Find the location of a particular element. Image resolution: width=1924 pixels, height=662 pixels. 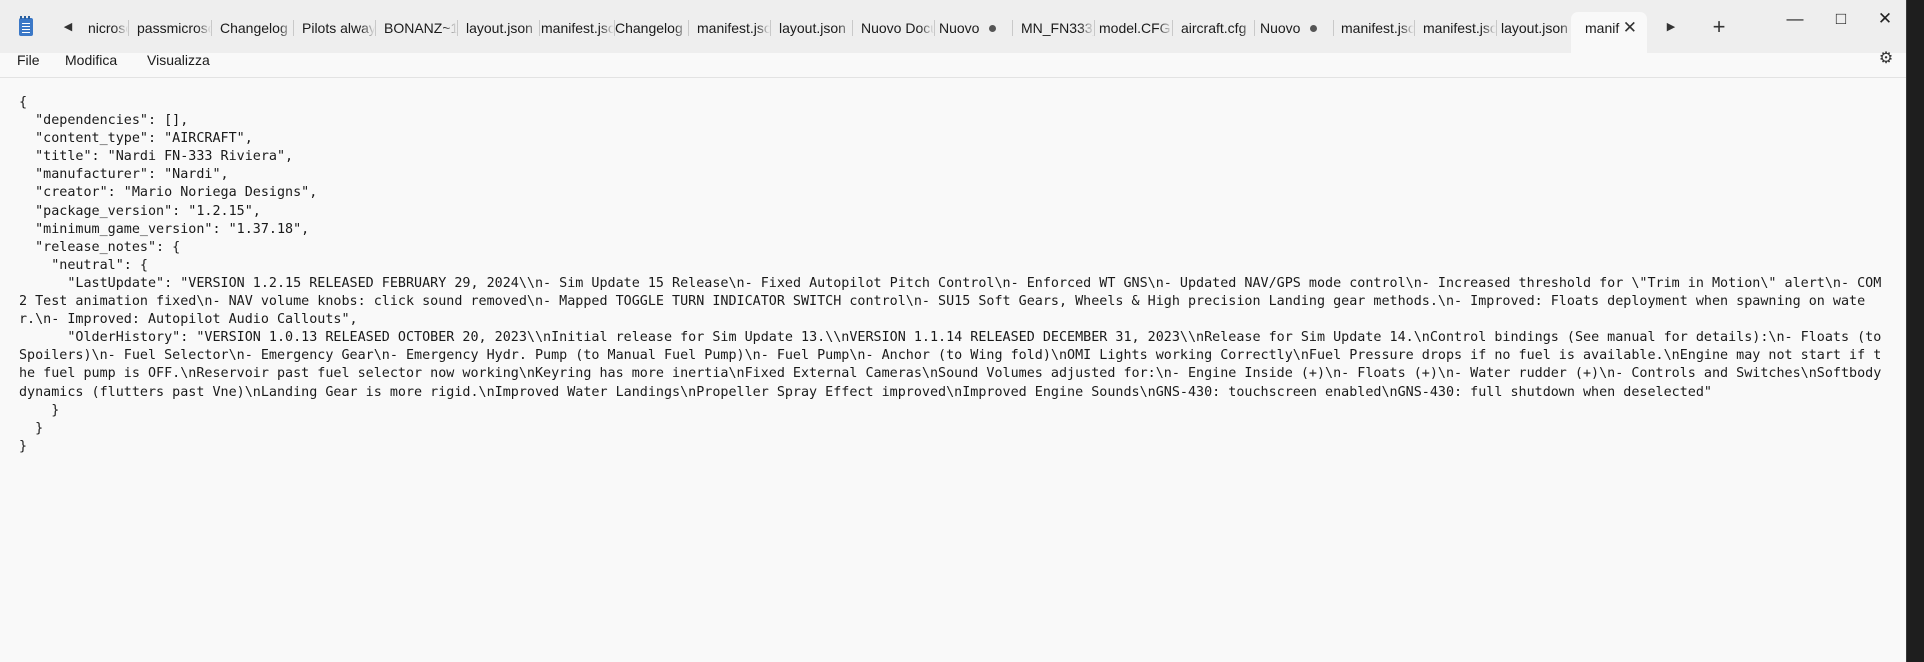

notepad-app-icon is located at coordinates (26, 26).